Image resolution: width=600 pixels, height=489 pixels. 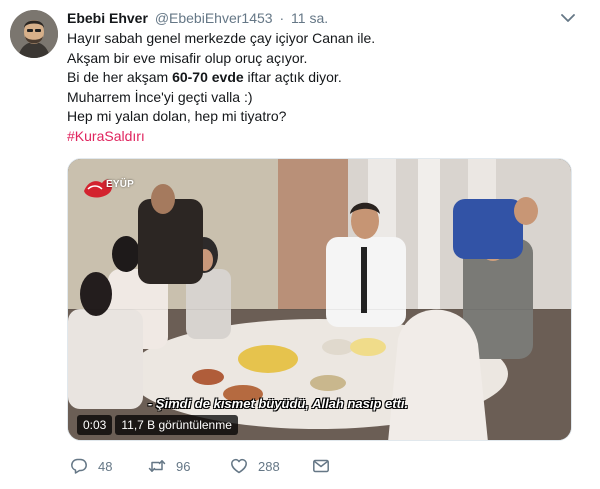 What do you see at coordinates (157, 466) in the screenshot?
I see `retweet-icon` at bounding box center [157, 466].